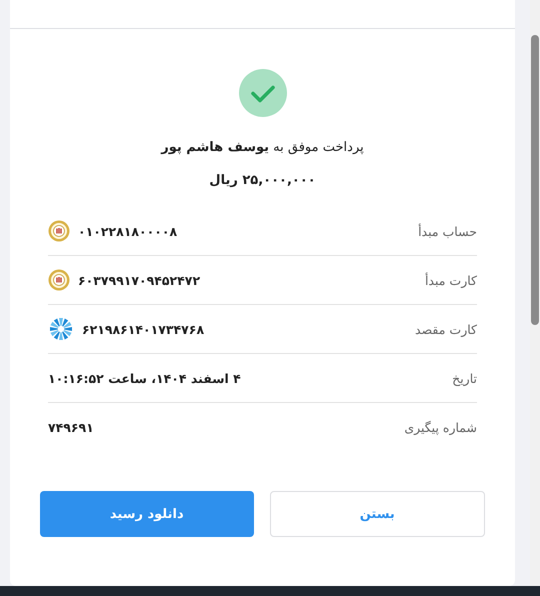  Describe the element at coordinates (61, 329) in the screenshot. I see `flower-icon` at that location.